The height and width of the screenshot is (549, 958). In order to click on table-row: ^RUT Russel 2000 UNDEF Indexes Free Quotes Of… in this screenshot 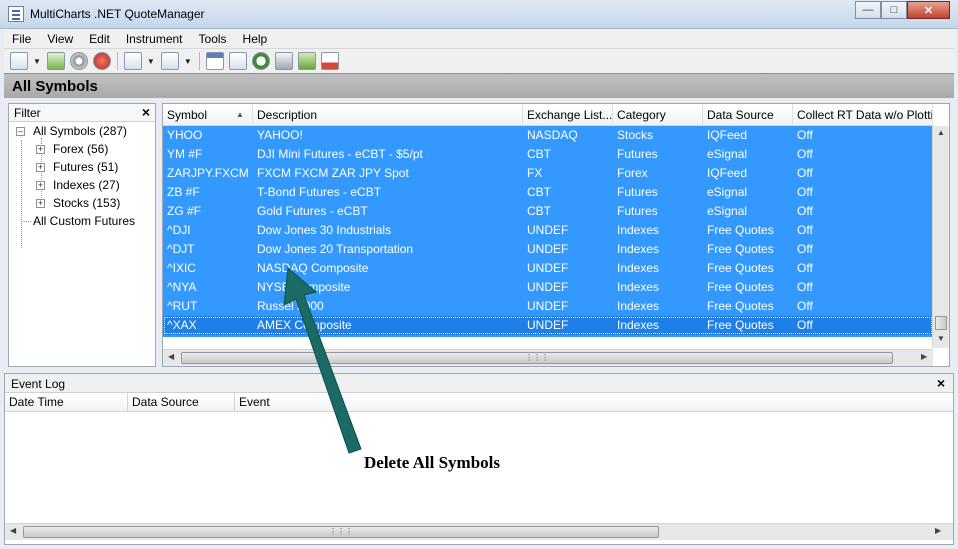, I will do `click(548, 306)`.